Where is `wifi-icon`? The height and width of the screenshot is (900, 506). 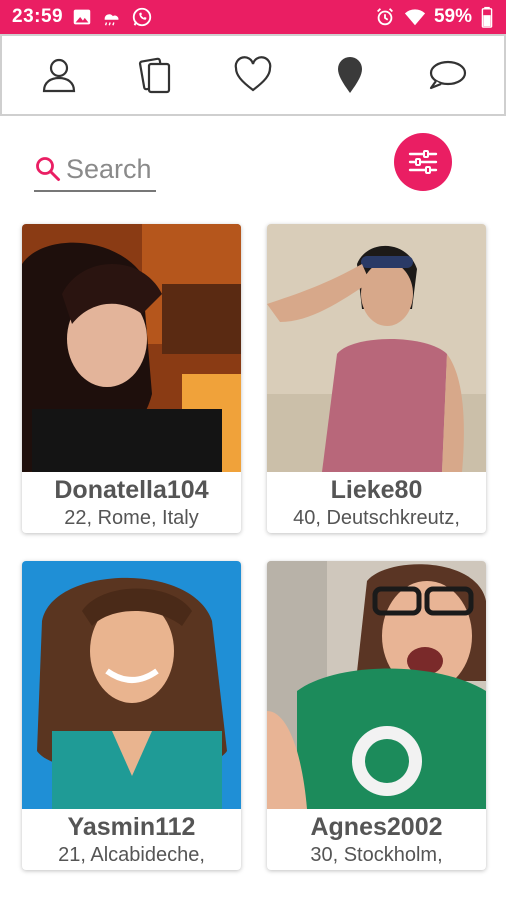
wifi-icon is located at coordinates (415, 17).